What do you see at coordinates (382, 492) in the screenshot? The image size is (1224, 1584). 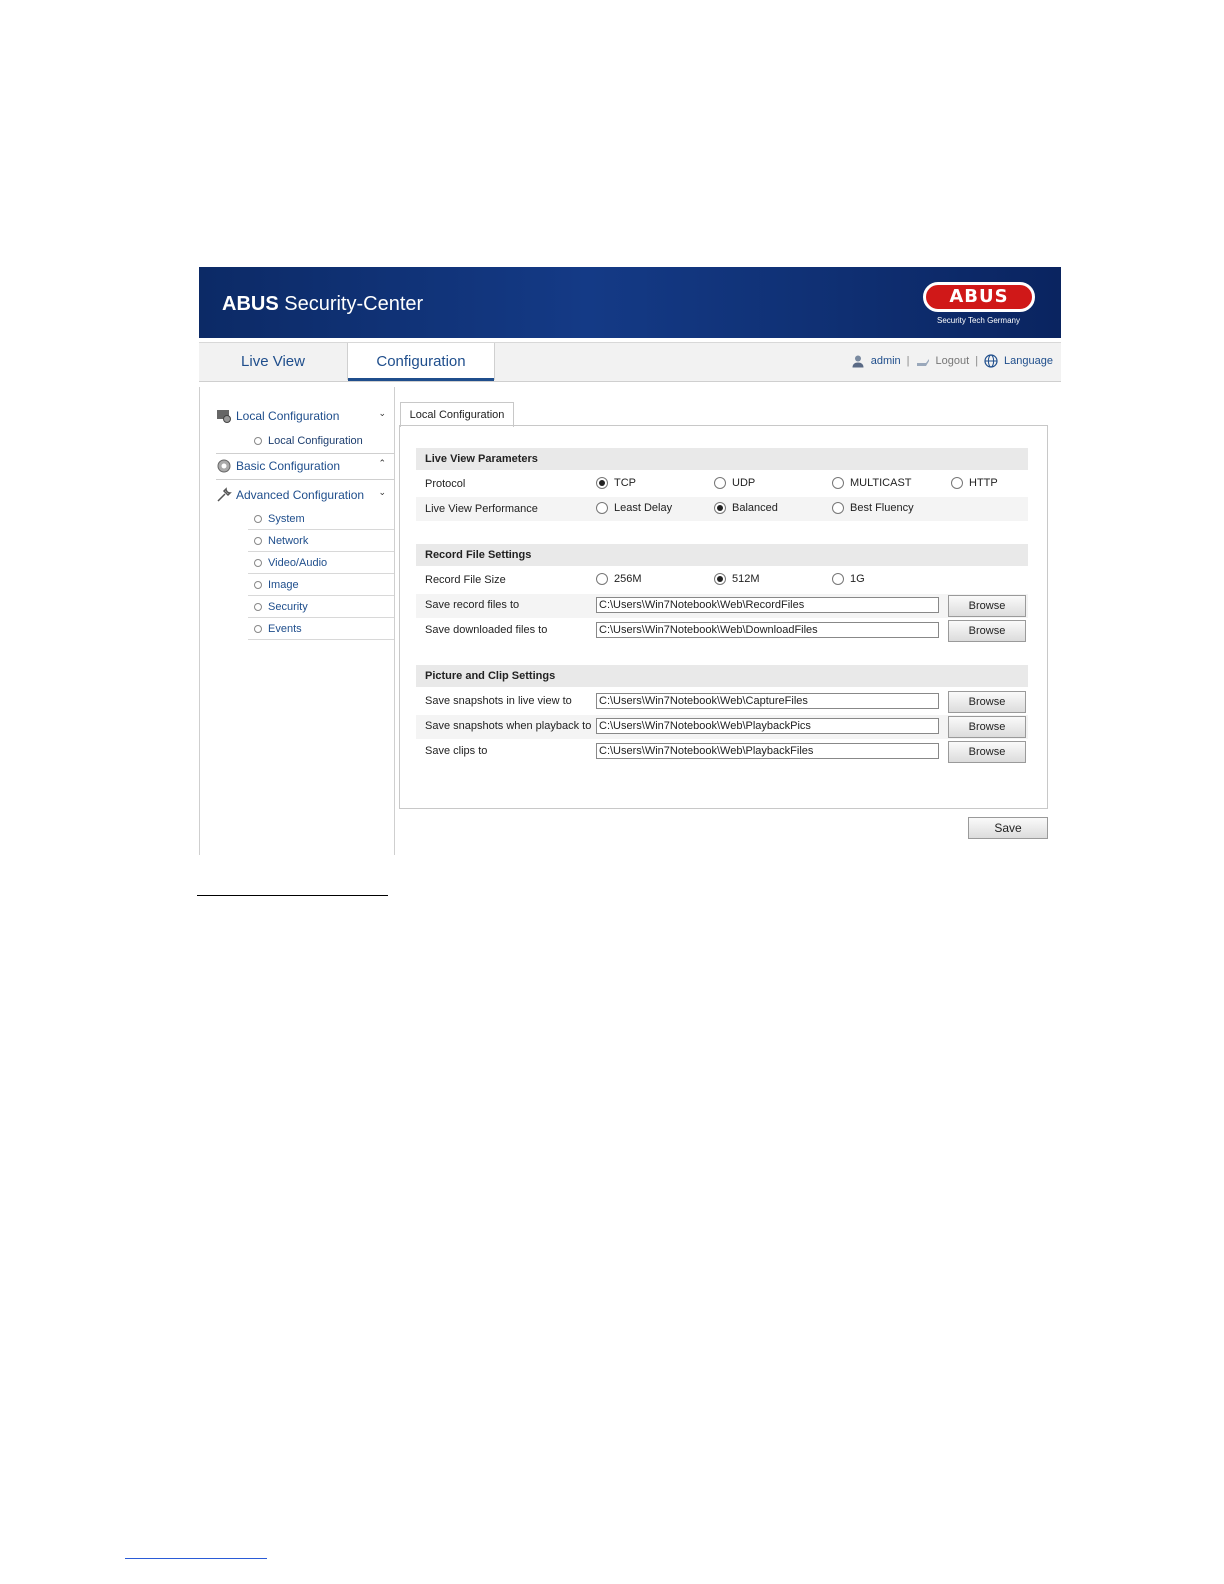 I see `chevron-down-icon: ⌄` at bounding box center [382, 492].